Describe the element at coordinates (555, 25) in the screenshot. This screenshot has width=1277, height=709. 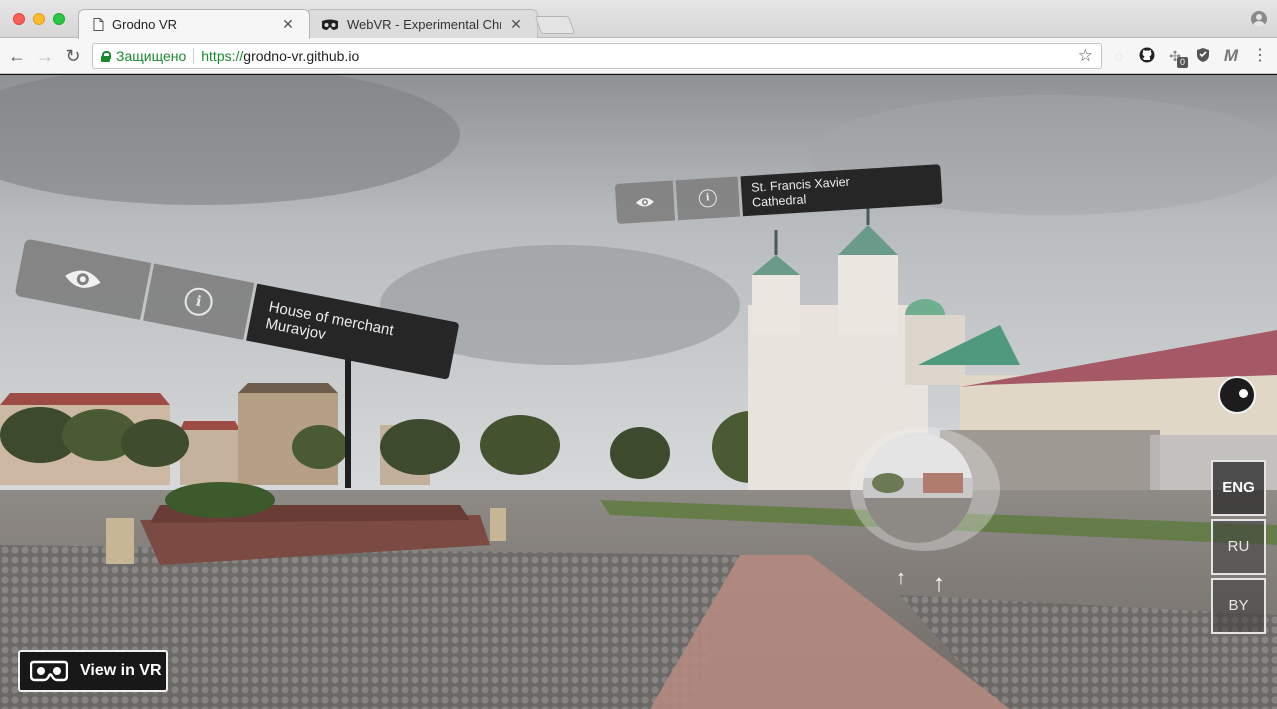
I see `new-tab-button` at that location.